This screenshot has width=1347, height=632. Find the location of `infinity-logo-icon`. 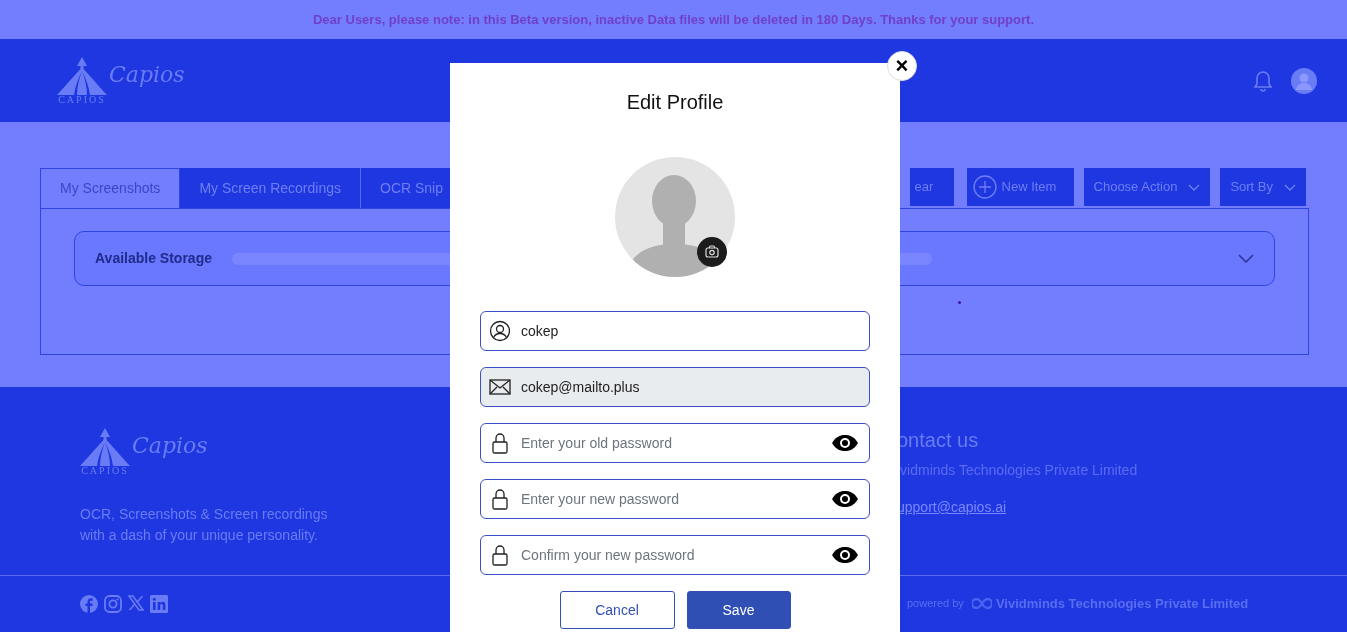

infinity-logo-icon is located at coordinates (981, 603).